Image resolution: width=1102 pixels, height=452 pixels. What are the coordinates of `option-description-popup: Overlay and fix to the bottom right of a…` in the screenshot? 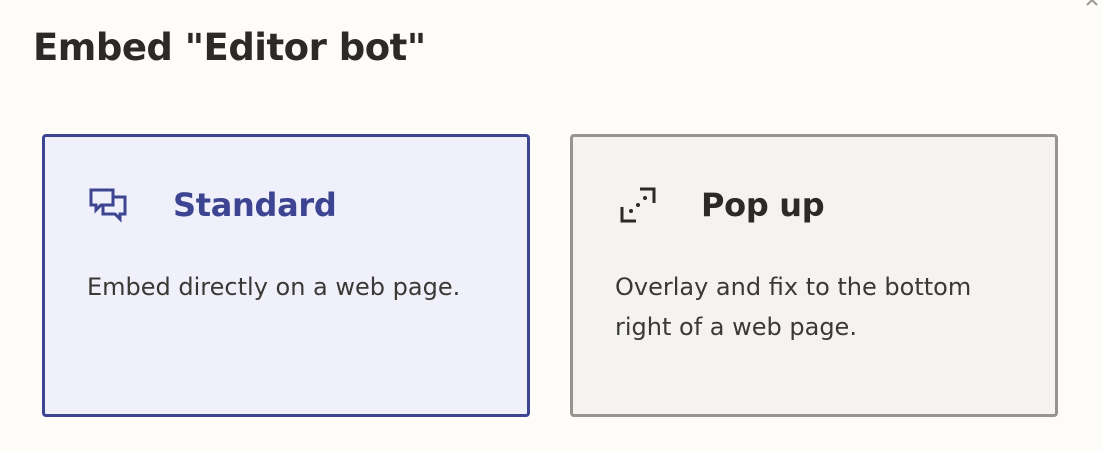 It's located at (793, 307).